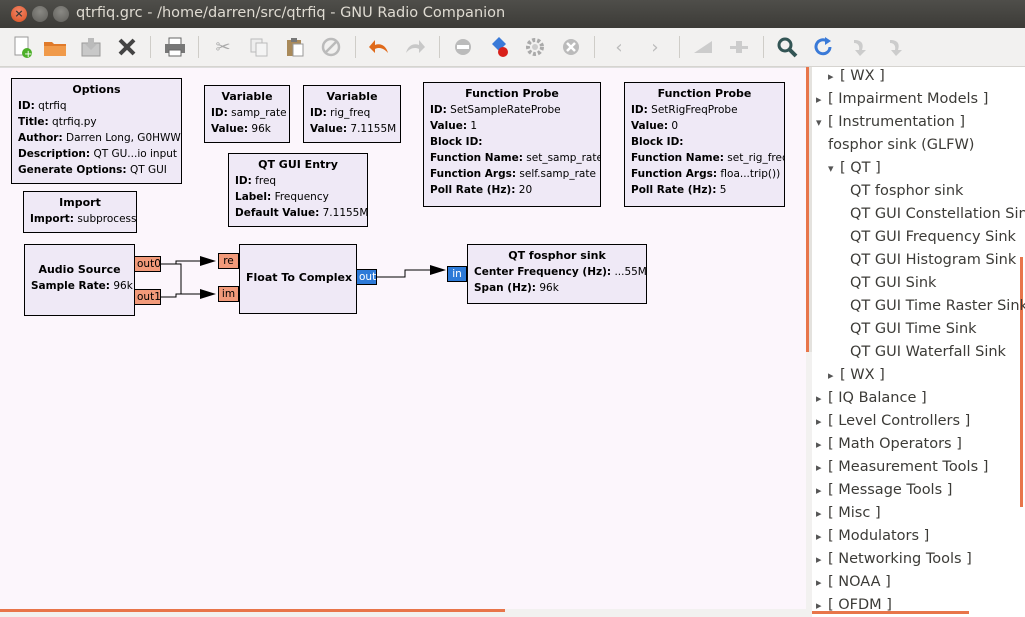 The width and height of the screenshot is (1025, 617). I want to click on canvas-horizontal-scrollbar, so click(403, 613).